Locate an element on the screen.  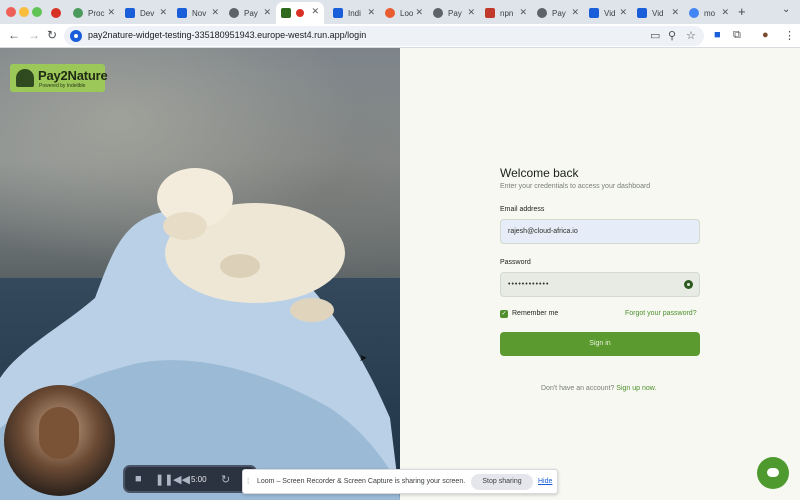
chrome-icon is located at coordinates (56, 13).